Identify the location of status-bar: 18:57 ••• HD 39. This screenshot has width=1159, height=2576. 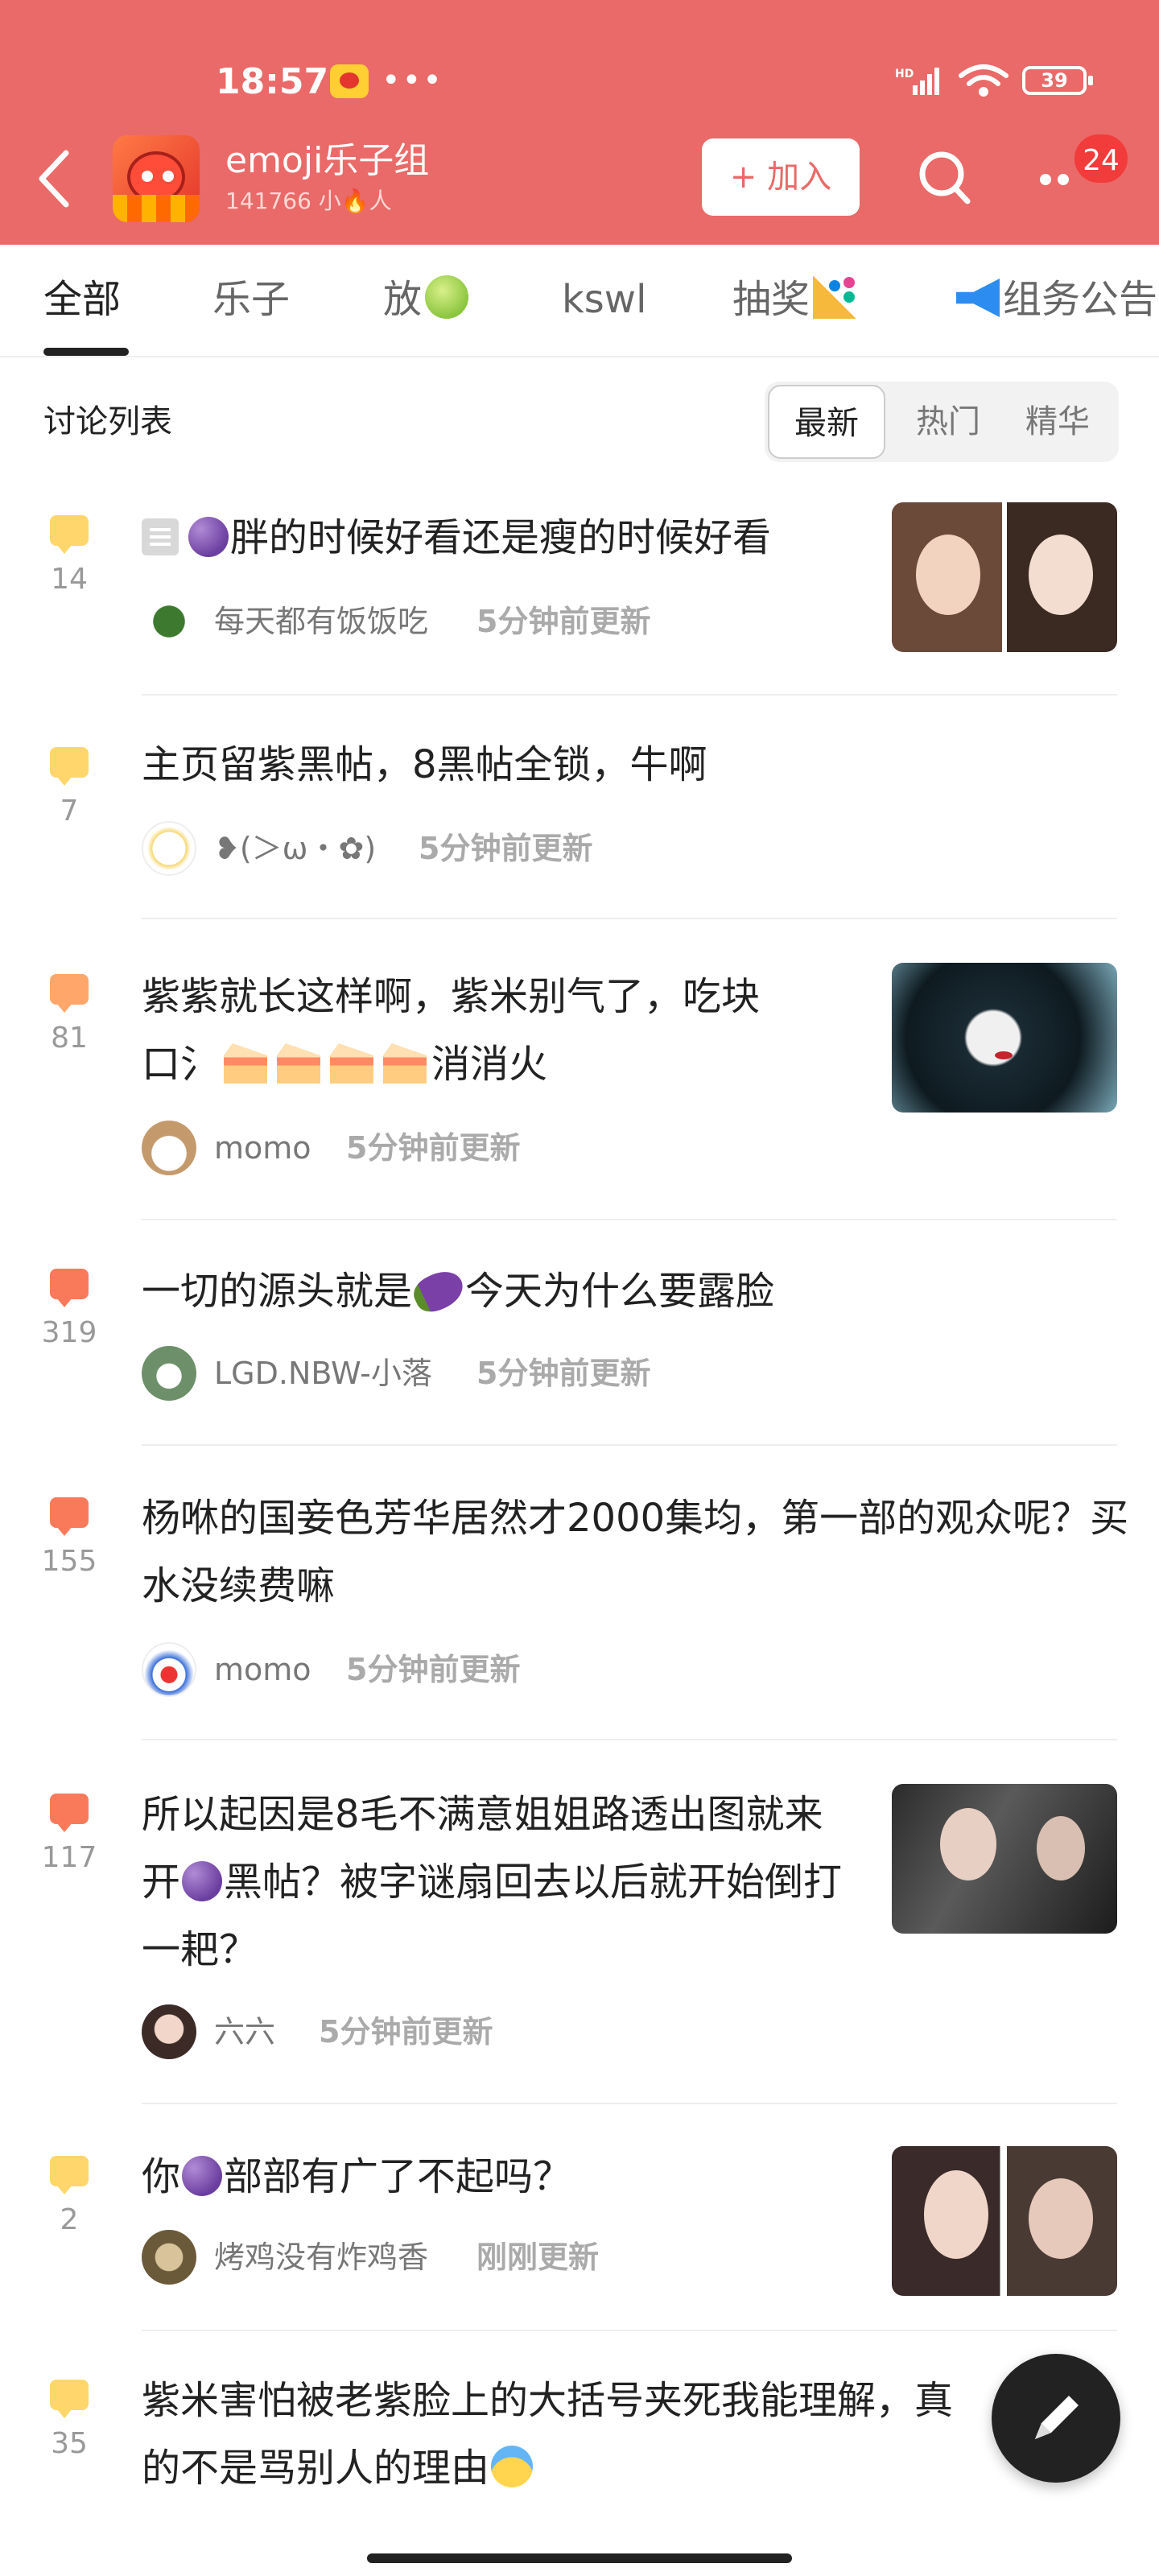
(579, 82).